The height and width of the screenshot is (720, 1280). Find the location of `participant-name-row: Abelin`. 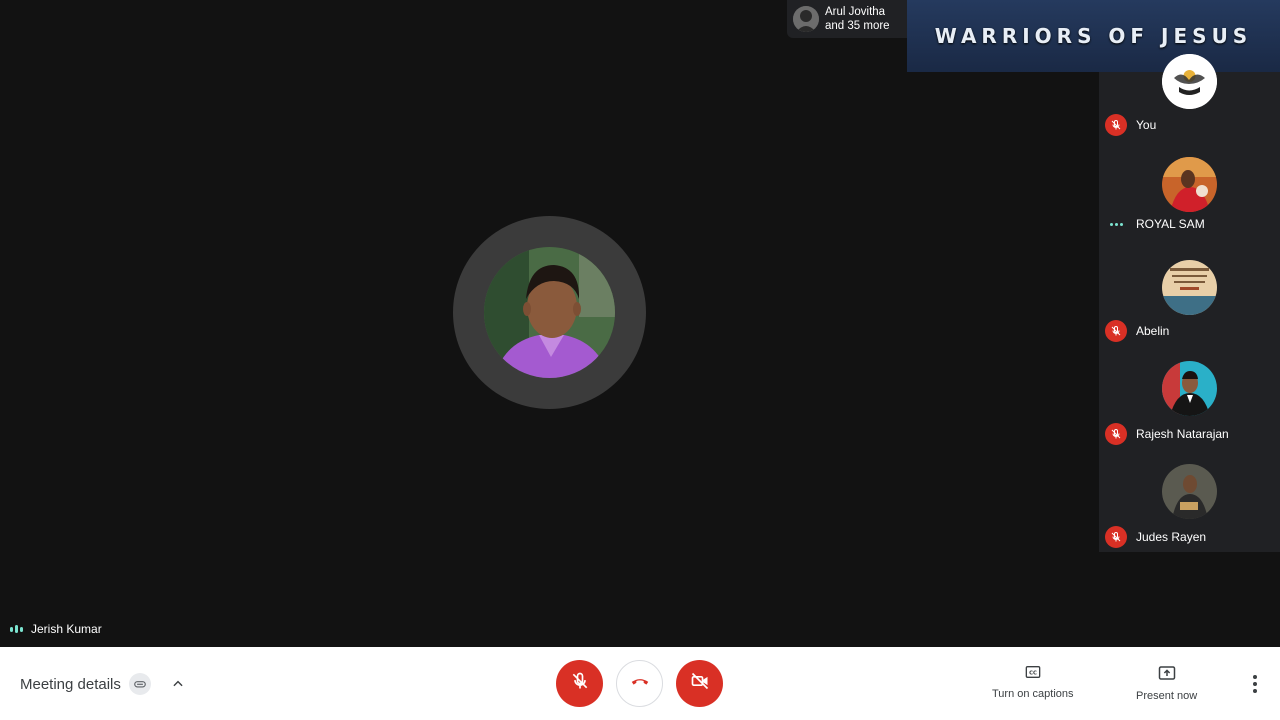

participant-name-row: Abelin is located at coordinates (1137, 331).